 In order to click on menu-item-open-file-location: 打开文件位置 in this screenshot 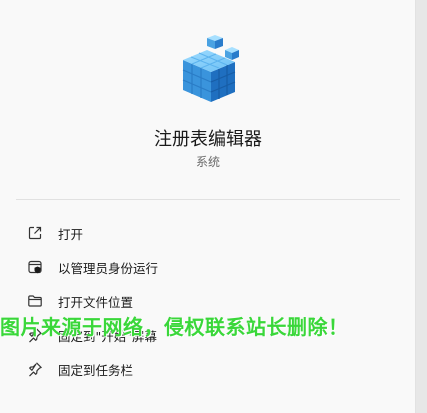, I will do `click(208, 301)`.